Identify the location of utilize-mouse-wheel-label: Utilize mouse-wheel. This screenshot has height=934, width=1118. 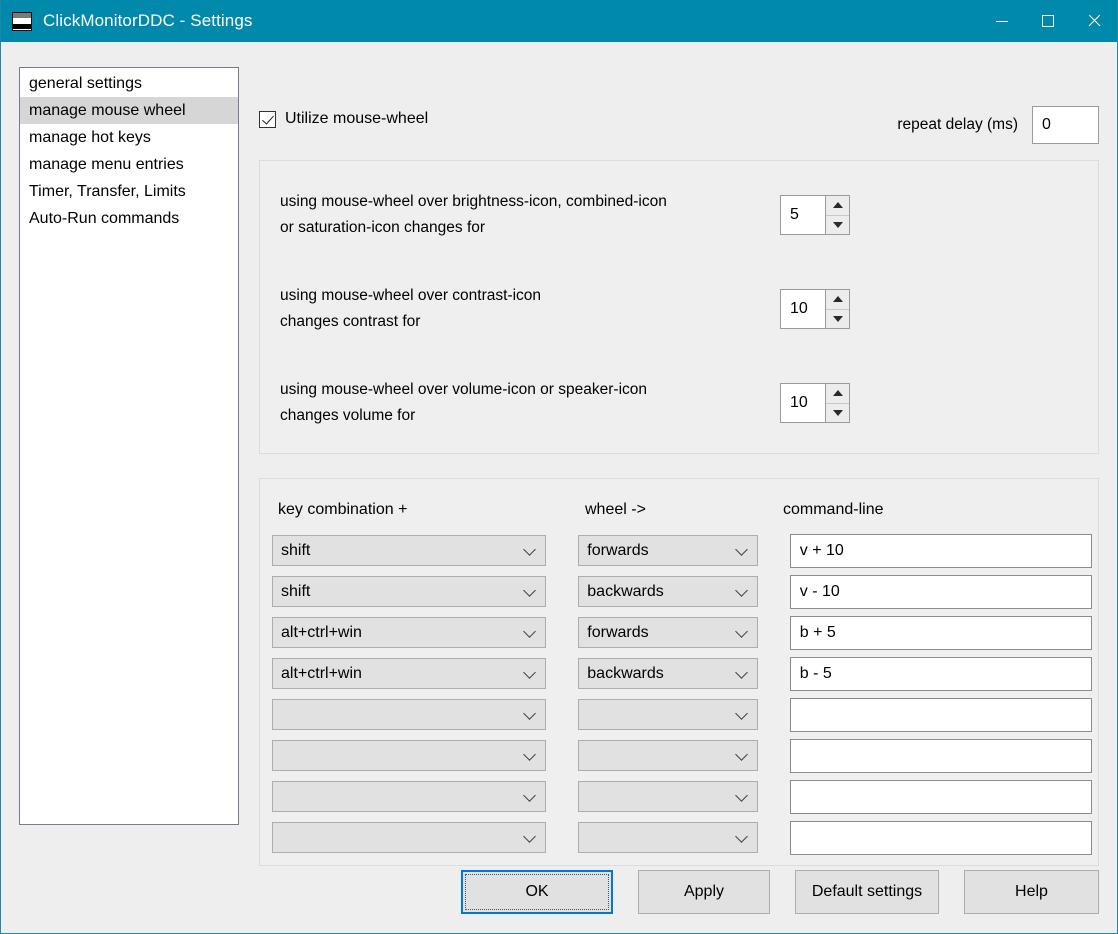
(357, 118).